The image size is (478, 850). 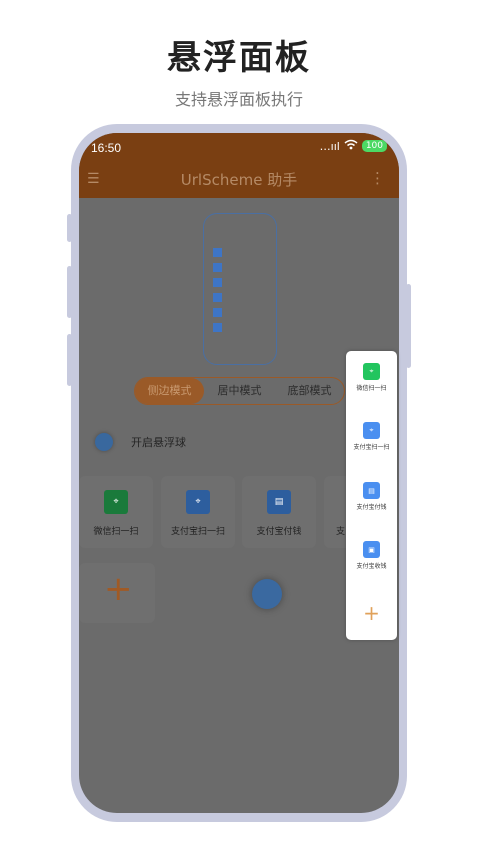 I want to click on panel-item-label: 支付宝收钱, so click(x=371, y=566).